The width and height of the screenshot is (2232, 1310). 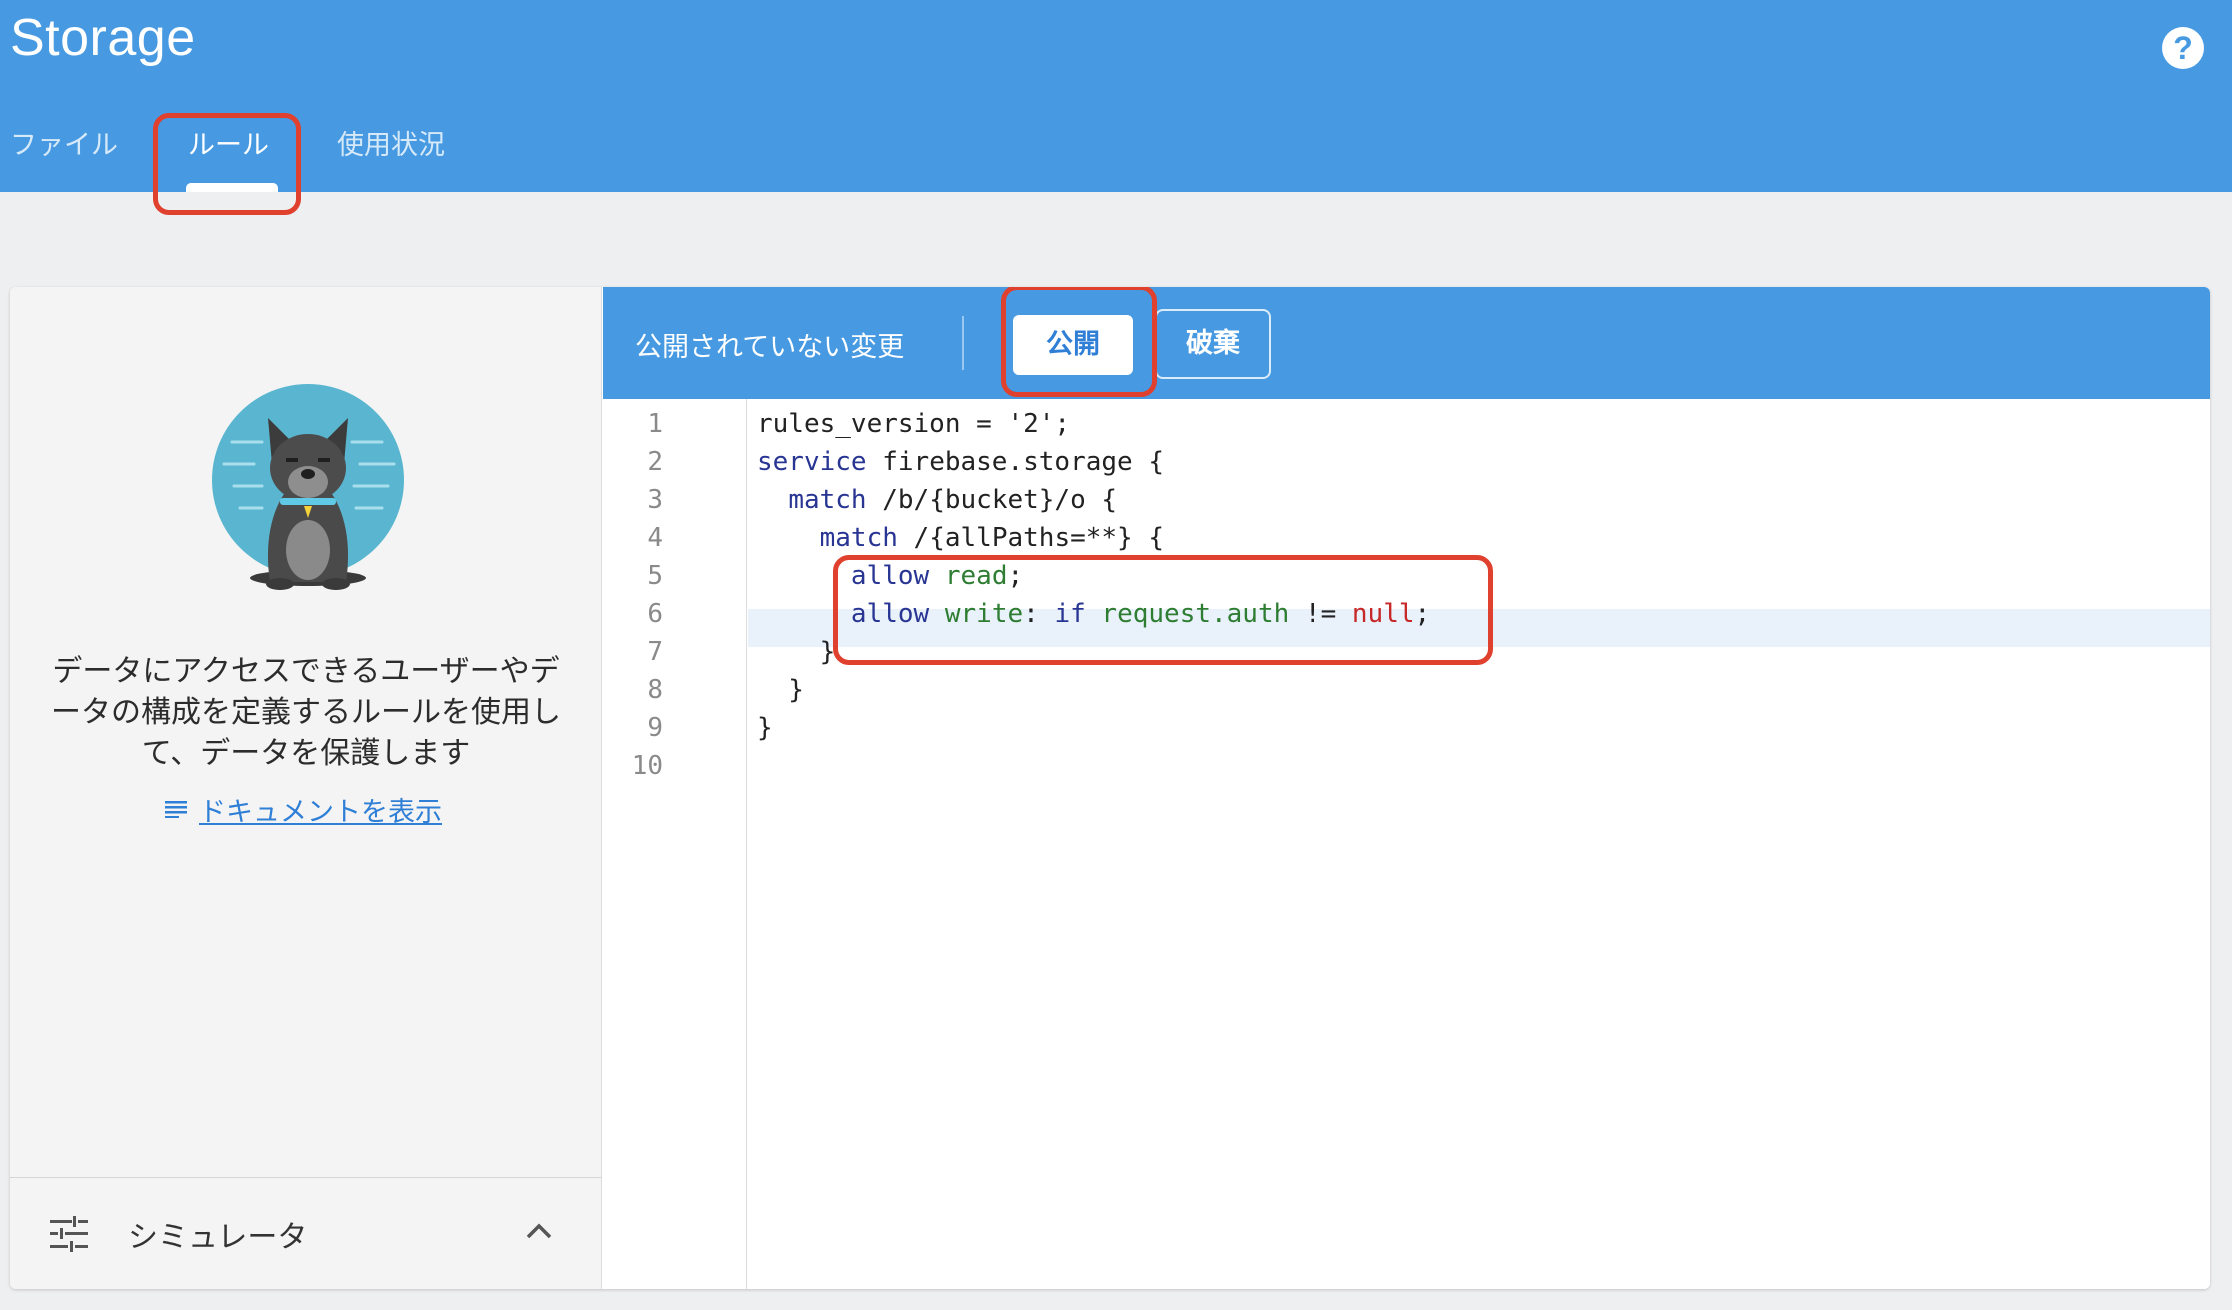 I want to click on tab-usage: 使用状況, so click(x=391, y=146).